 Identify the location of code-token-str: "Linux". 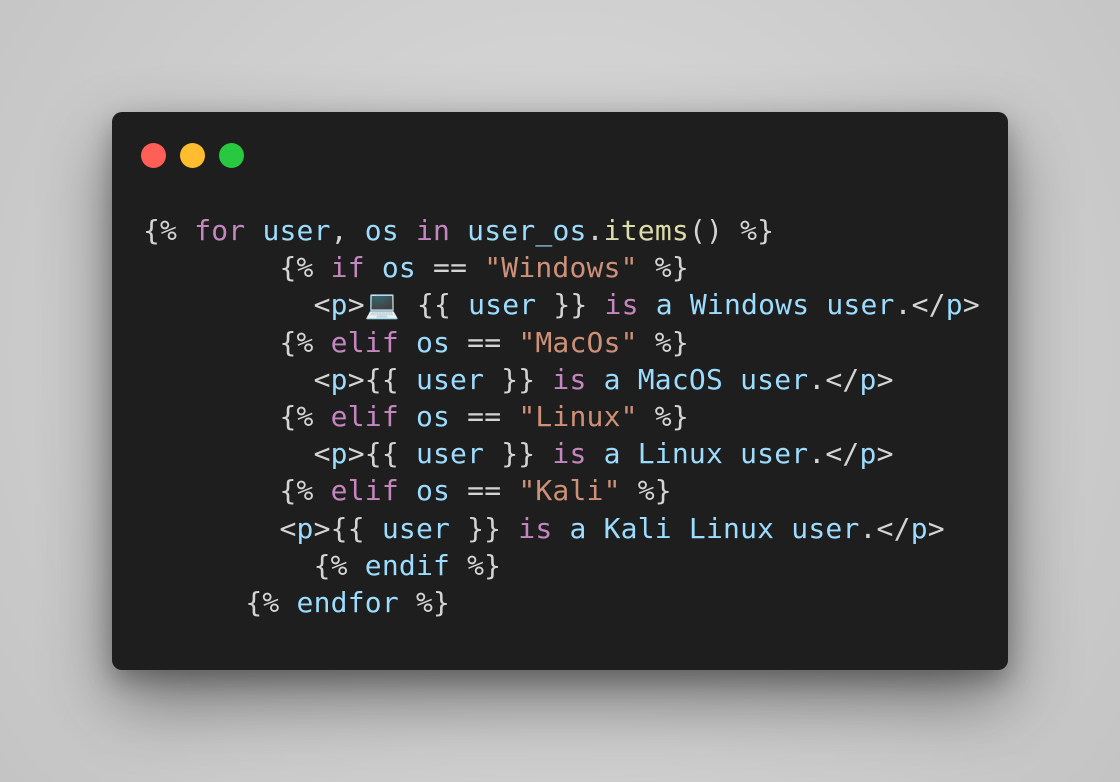
(578, 416).